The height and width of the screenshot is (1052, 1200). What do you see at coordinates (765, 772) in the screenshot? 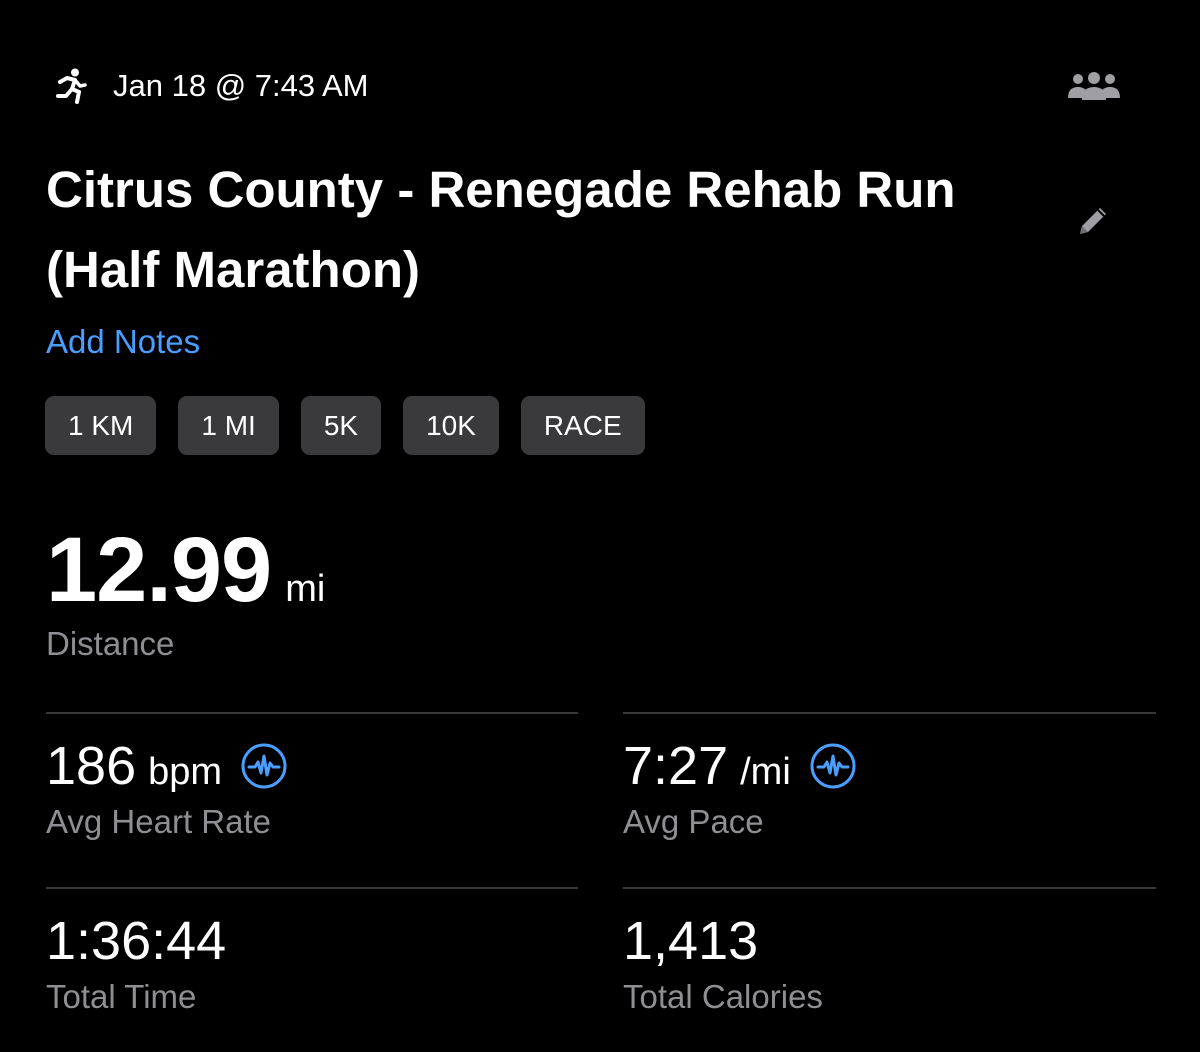
I see `pace-unit: /mi` at bounding box center [765, 772].